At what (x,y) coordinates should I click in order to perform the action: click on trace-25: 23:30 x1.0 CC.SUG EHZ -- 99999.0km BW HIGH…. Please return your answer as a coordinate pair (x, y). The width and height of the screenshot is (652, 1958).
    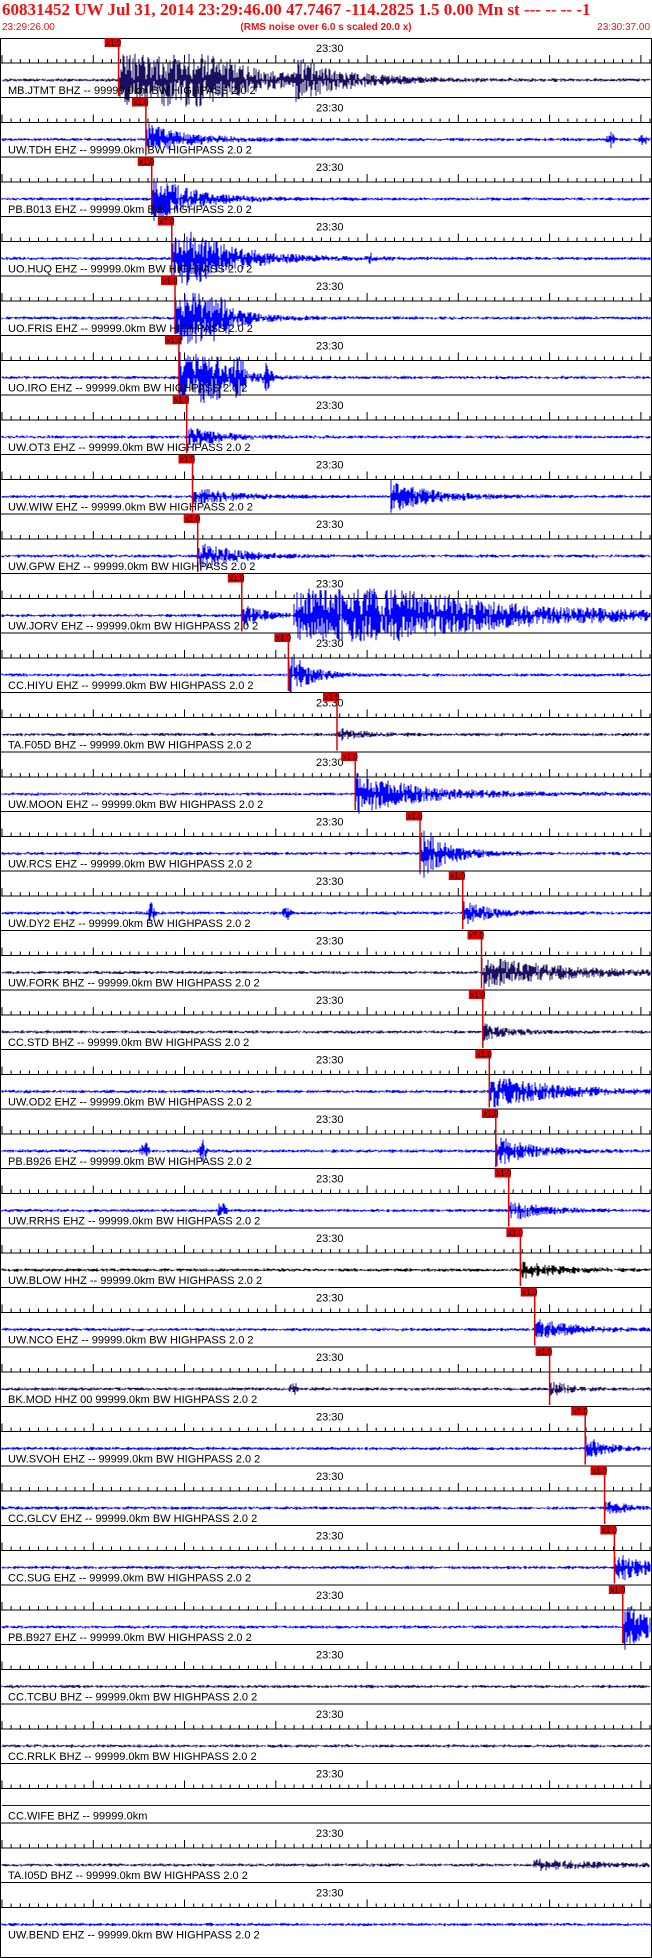
    Looking at the image, I should click on (326, 1555).